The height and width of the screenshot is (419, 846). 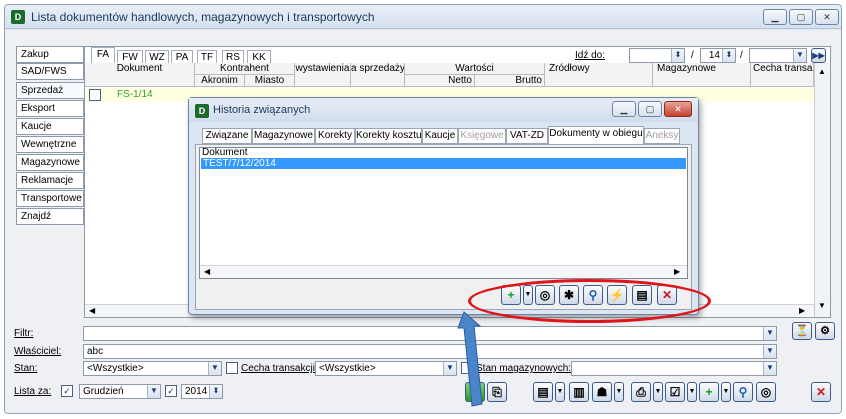 I want to click on sidebar-item-sprzedaz: Sprzedaż, so click(x=52, y=90).